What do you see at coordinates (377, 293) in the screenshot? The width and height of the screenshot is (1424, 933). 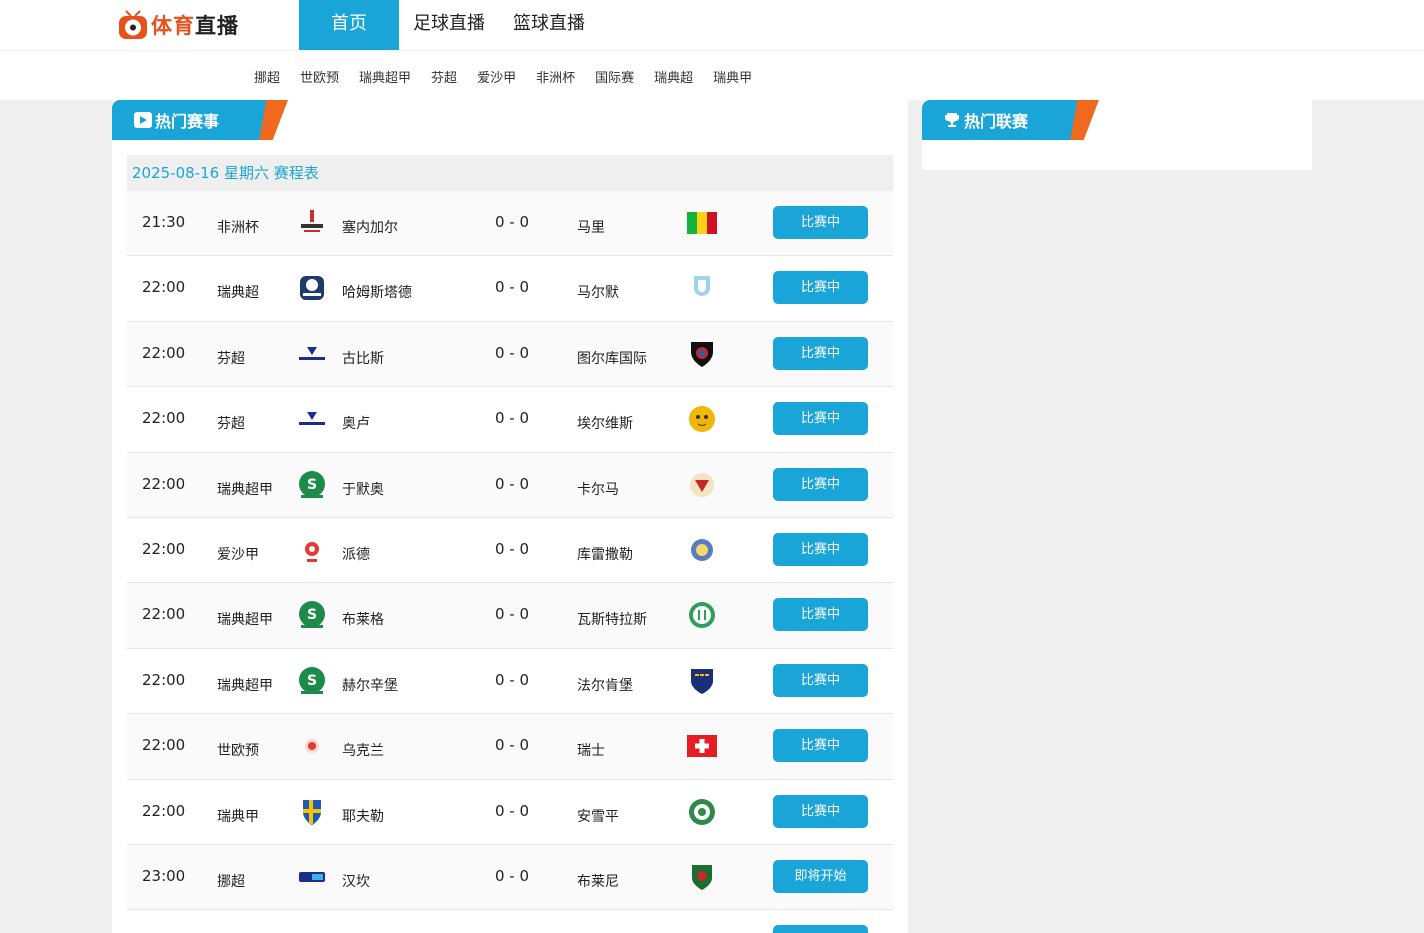 I see `home-team-name: 哈姆斯塔德` at bounding box center [377, 293].